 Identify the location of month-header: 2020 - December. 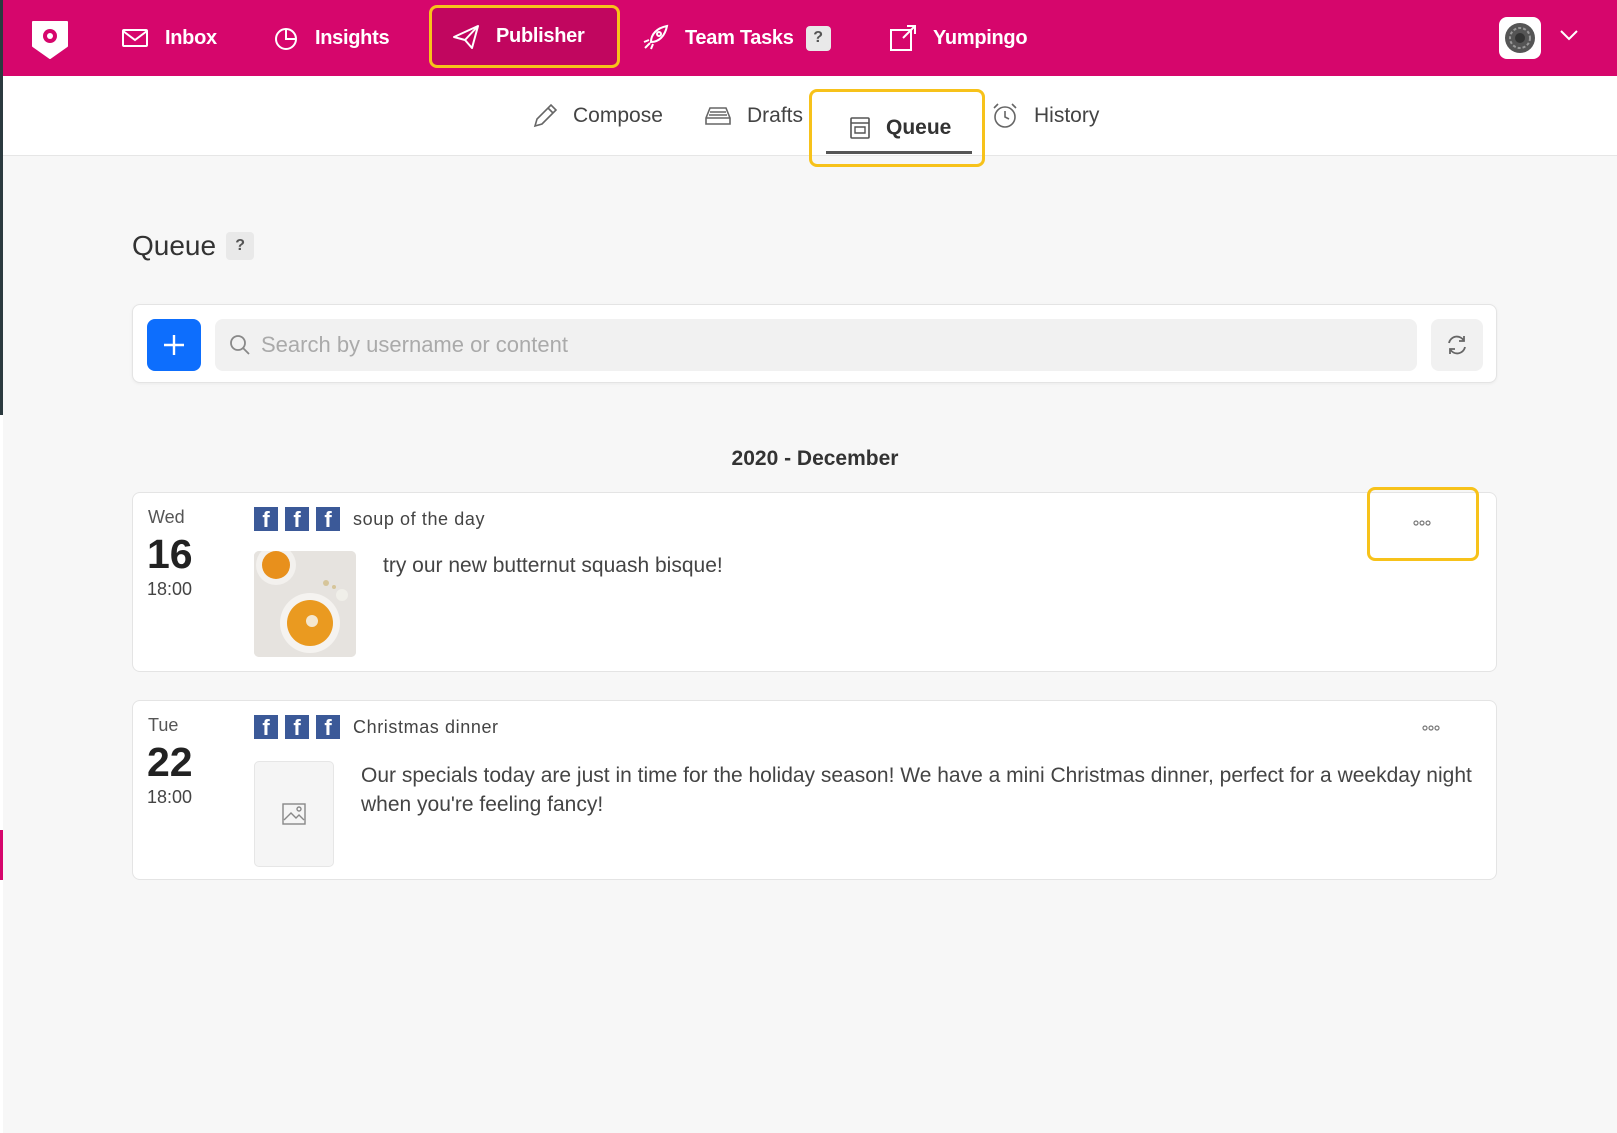
(815, 458).